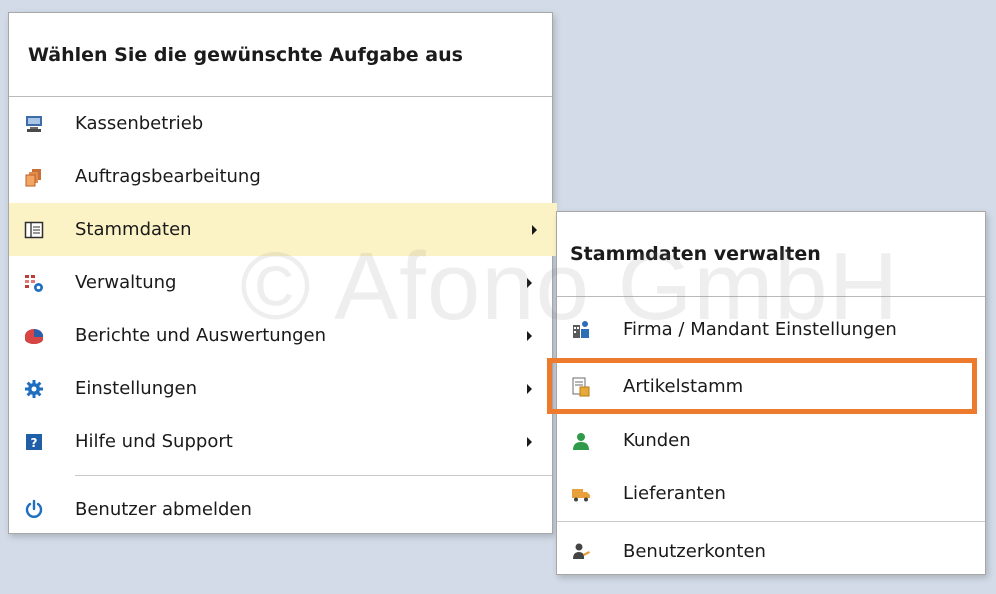 Image resolution: width=996 pixels, height=594 pixels. What do you see at coordinates (771, 551) in the screenshot?
I see `submenu-item-benutzerkonten: Benutzerkonten` at bounding box center [771, 551].